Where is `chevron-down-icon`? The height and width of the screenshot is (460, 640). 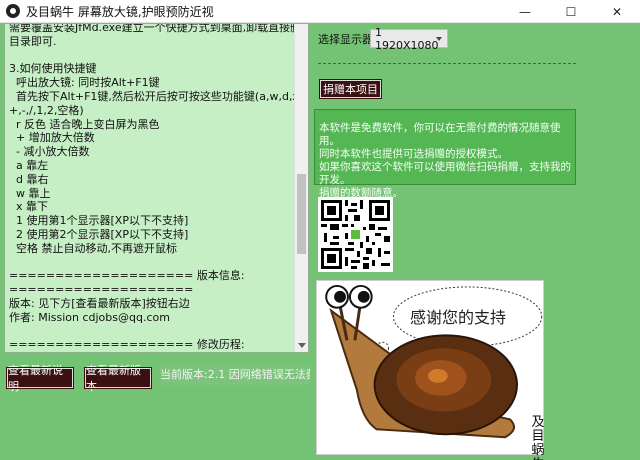
chevron-down-icon is located at coordinates (439, 39).